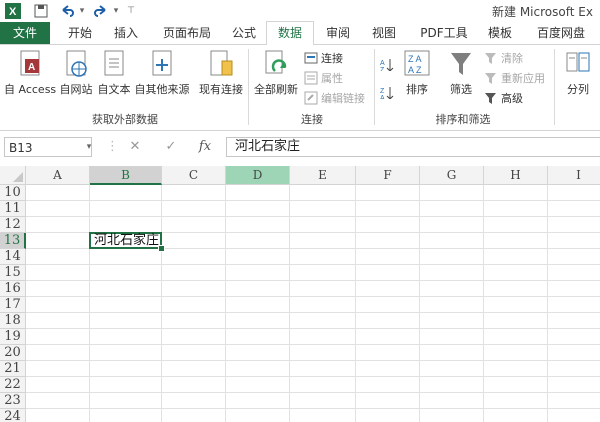 The width and height of the screenshot is (600, 422). Describe the element at coordinates (382, 97) in the screenshot. I see `svg-text: A` at that location.